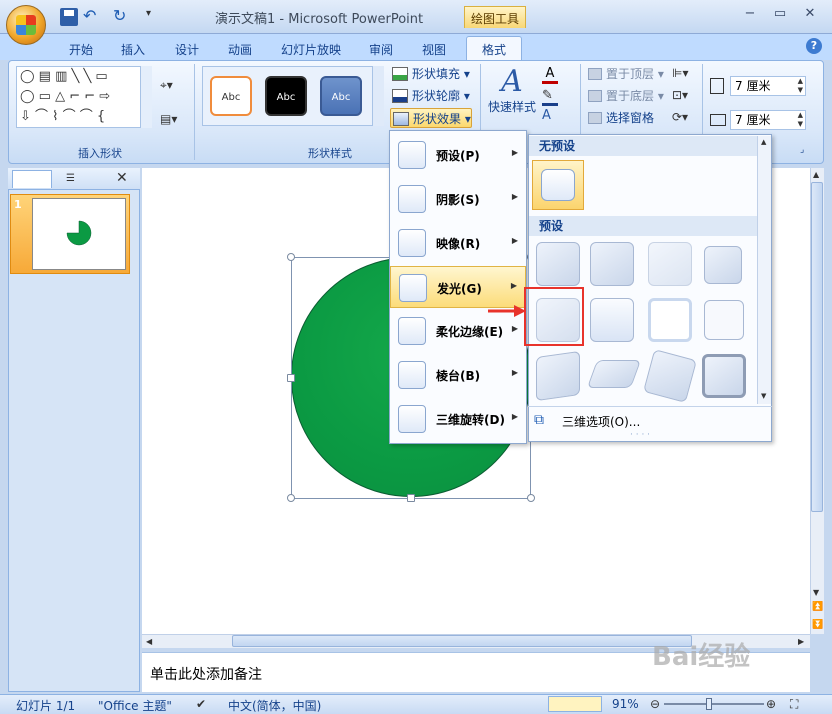  I want to click on text-outline-icon: ✎, so click(550, 97).